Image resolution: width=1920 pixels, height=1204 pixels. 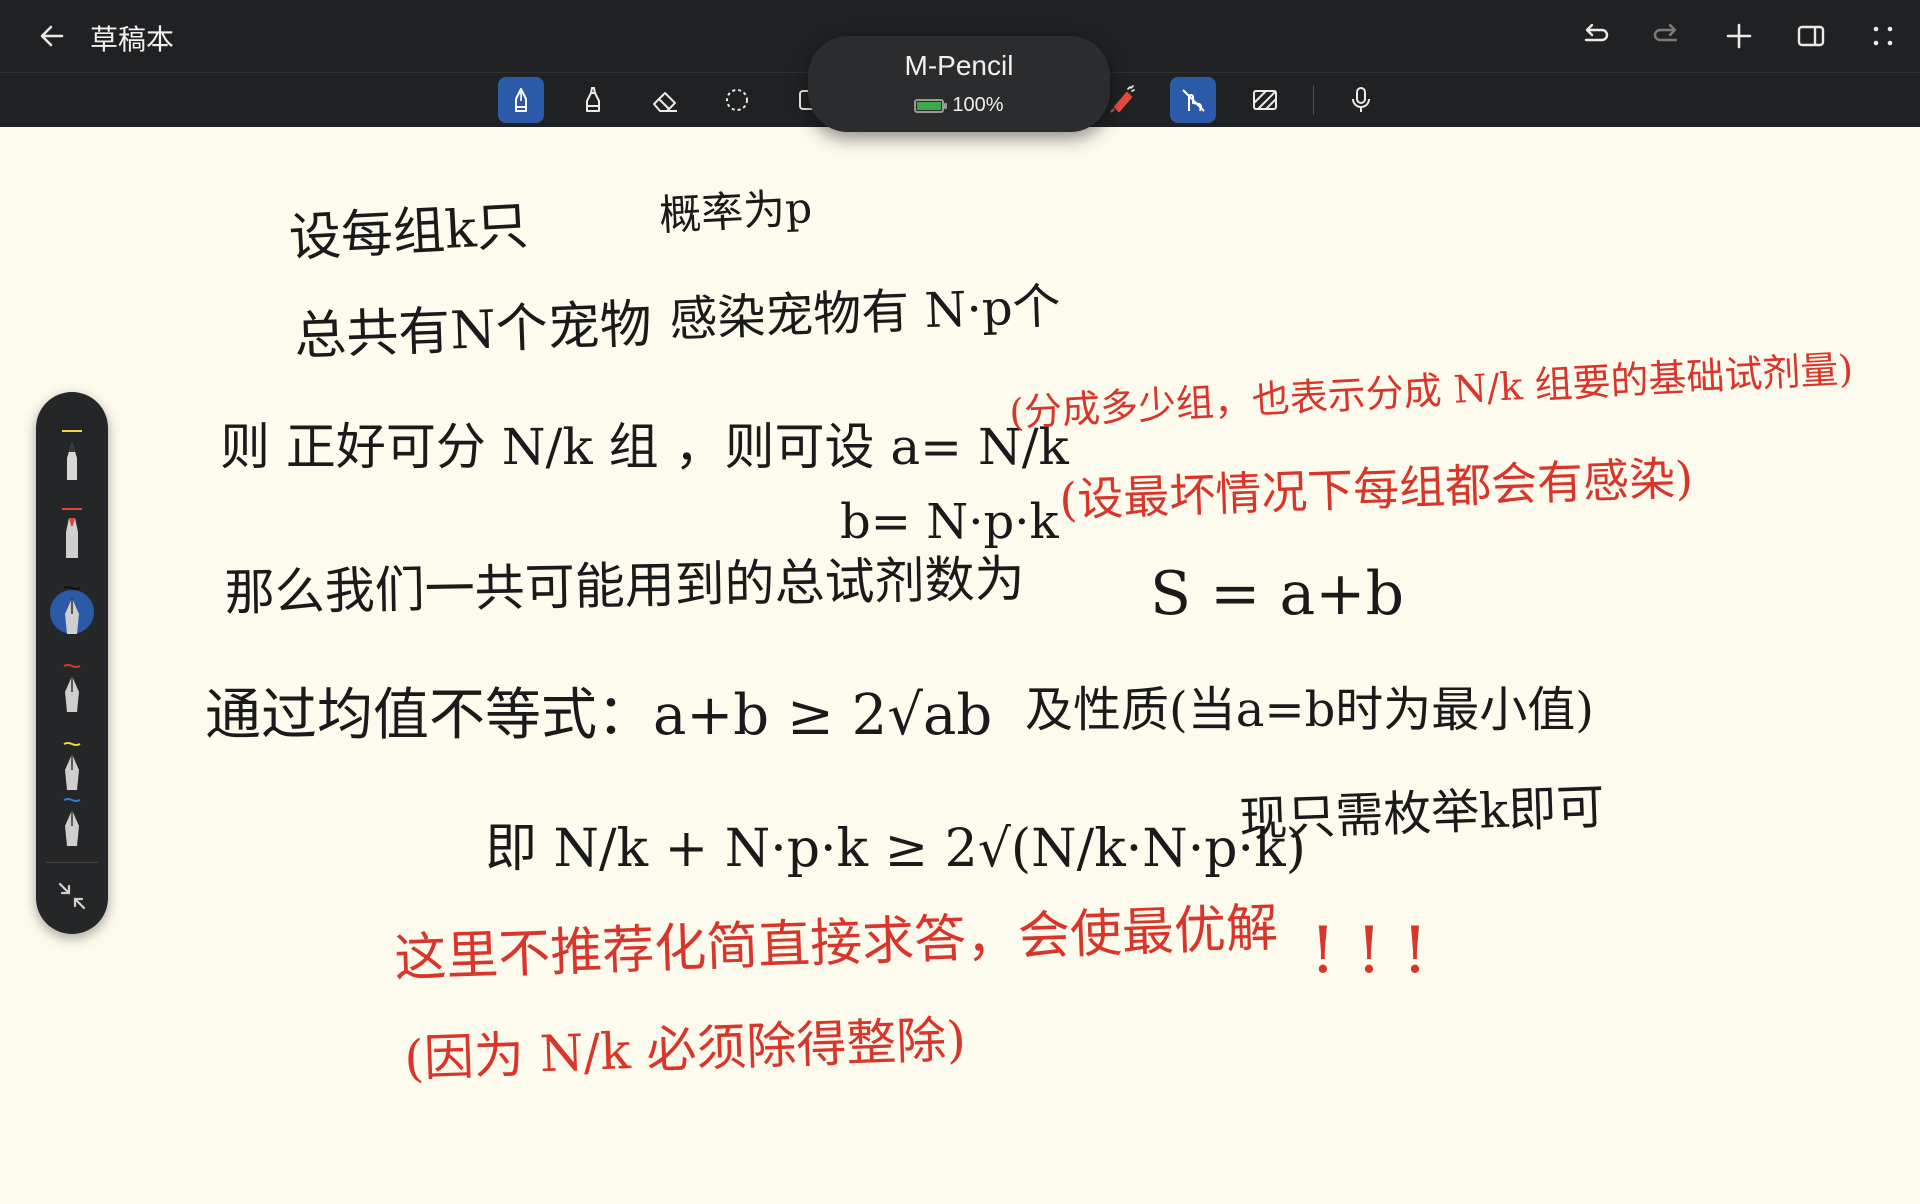 What do you see at coordinates (1739, 36) in the screenshot?
I see `add-icon` at bounding box center [1739, 36].